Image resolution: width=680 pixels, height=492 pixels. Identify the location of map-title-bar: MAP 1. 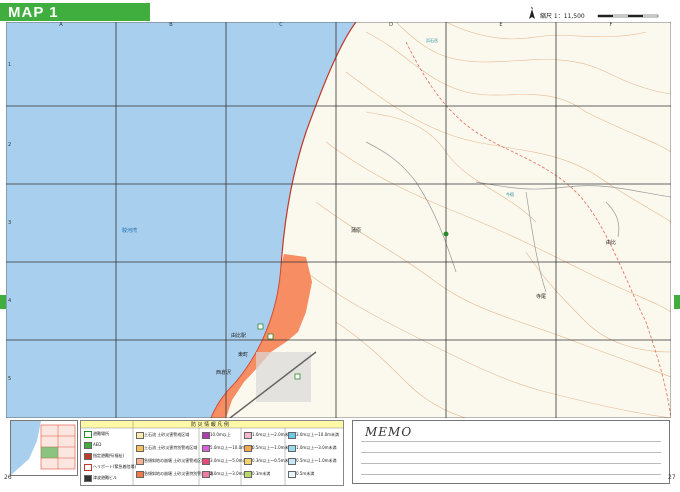
(75, 12).